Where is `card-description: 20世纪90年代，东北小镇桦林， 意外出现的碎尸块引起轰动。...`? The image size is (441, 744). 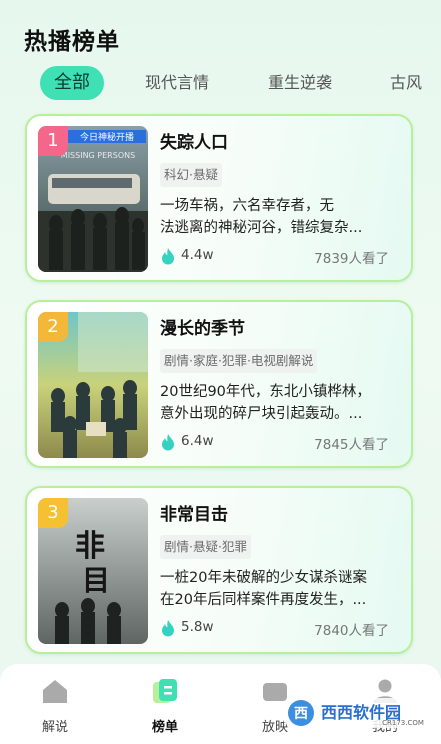 card-description: 20世纪90年代，东北小镇桦林， 意外出现的碎尸块引起轰动。... is located at coordinates (265, 403).